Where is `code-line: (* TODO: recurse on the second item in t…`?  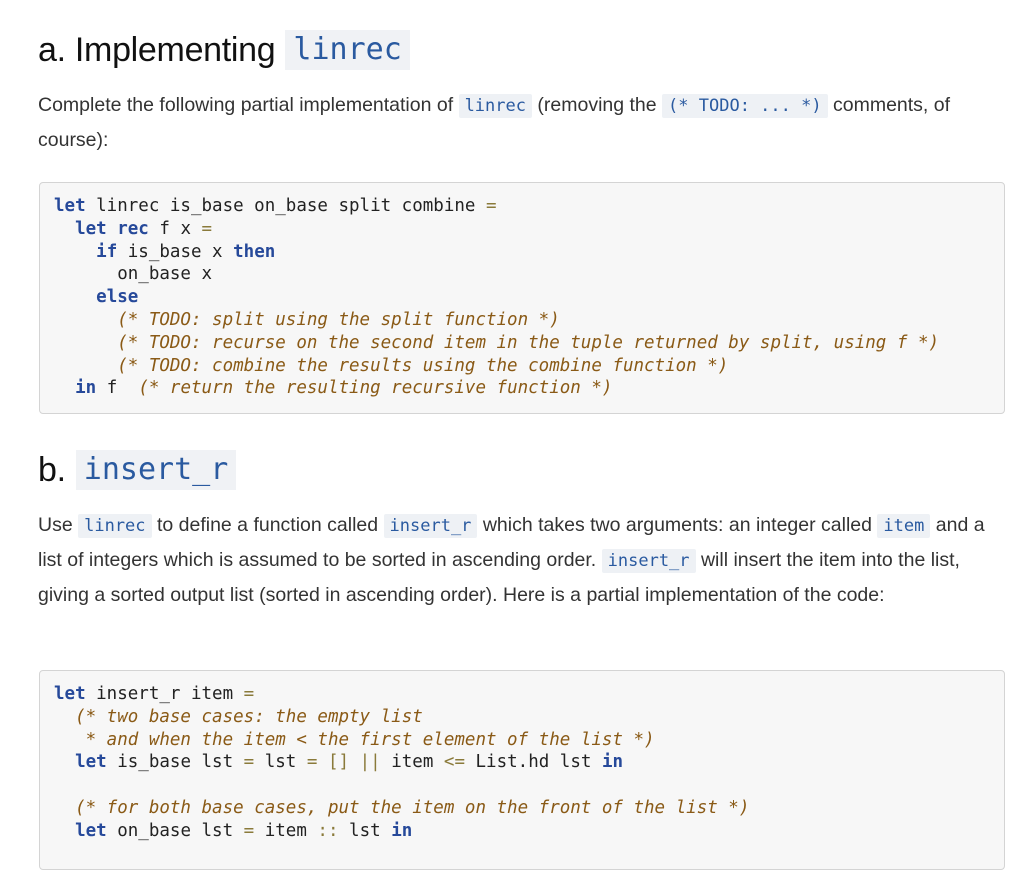
code-line: (* TODO: recurse on the second item in t… is located at coordinates (528, 342).